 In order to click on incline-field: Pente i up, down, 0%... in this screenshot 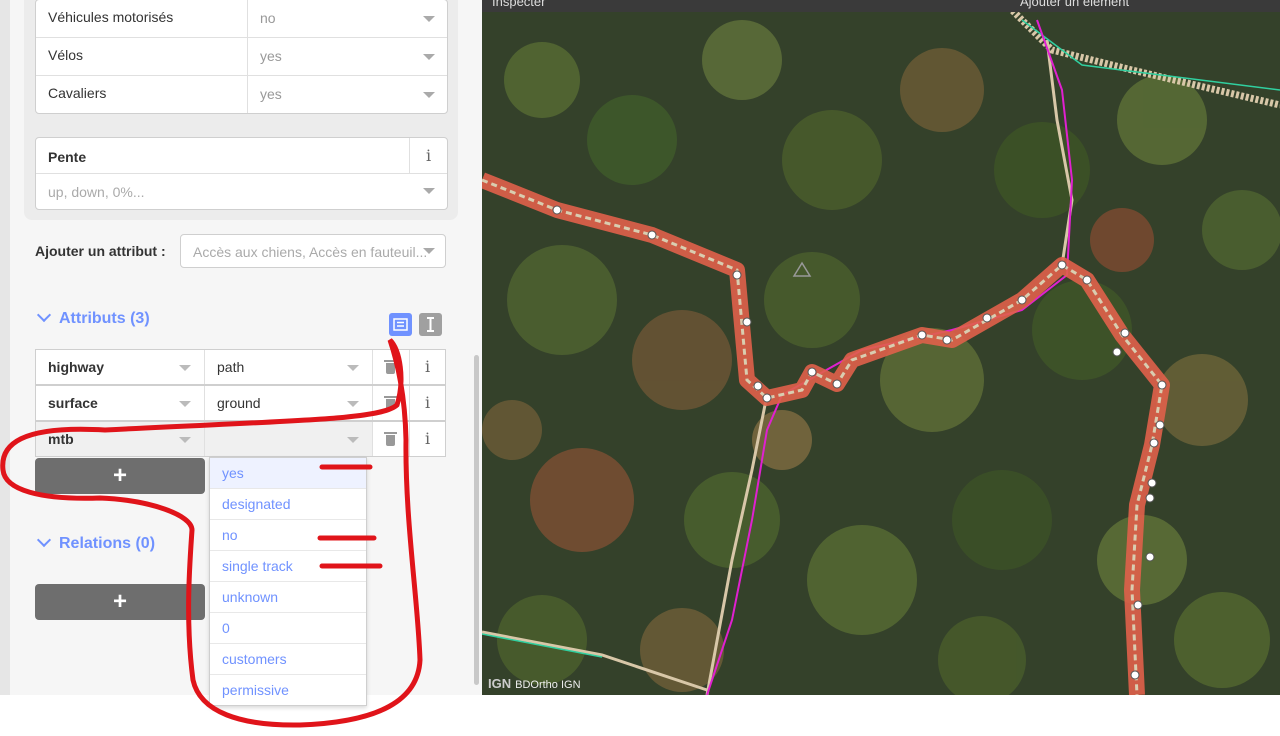, I will do `click(241, 173)`.